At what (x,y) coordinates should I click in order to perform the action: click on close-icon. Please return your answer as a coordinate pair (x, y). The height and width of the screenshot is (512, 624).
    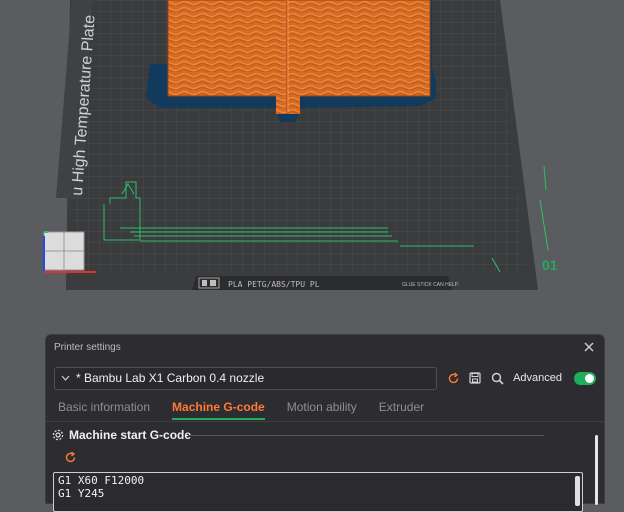
    Looking at the image, I should click on (589, 347).